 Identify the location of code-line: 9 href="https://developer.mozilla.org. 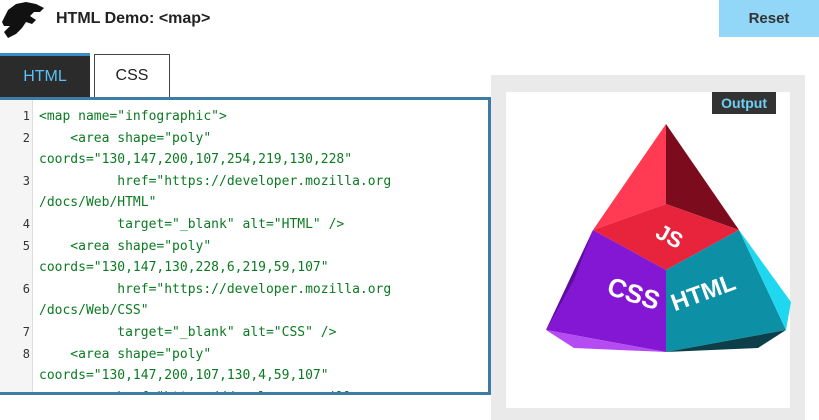
(244, 389).